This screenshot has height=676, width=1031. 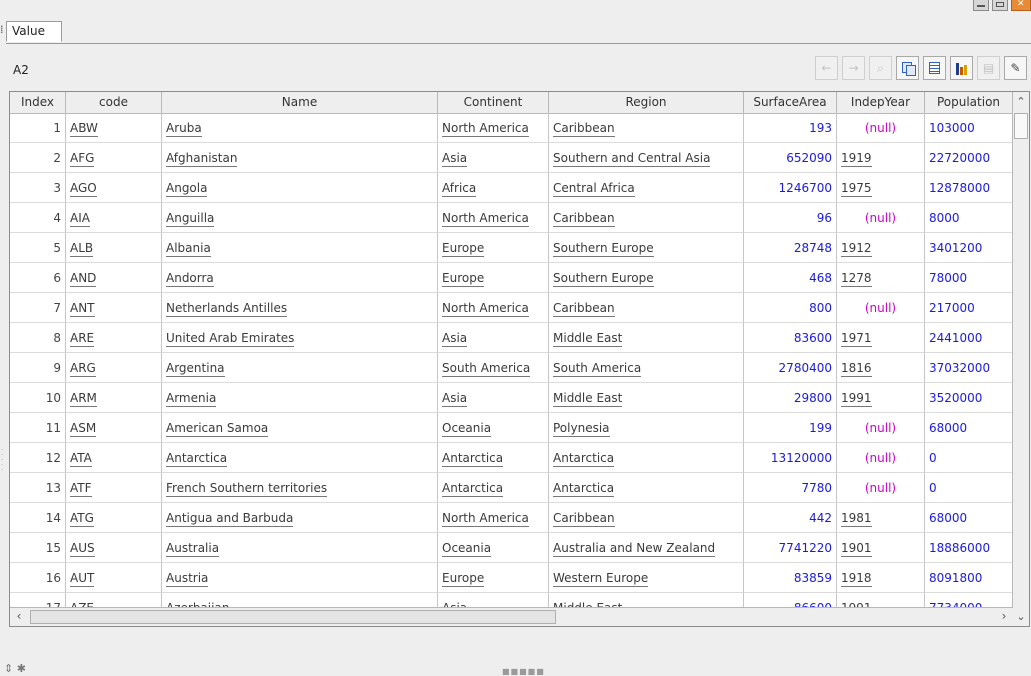 I want to click on chart-button, so click(x=961, y=68).